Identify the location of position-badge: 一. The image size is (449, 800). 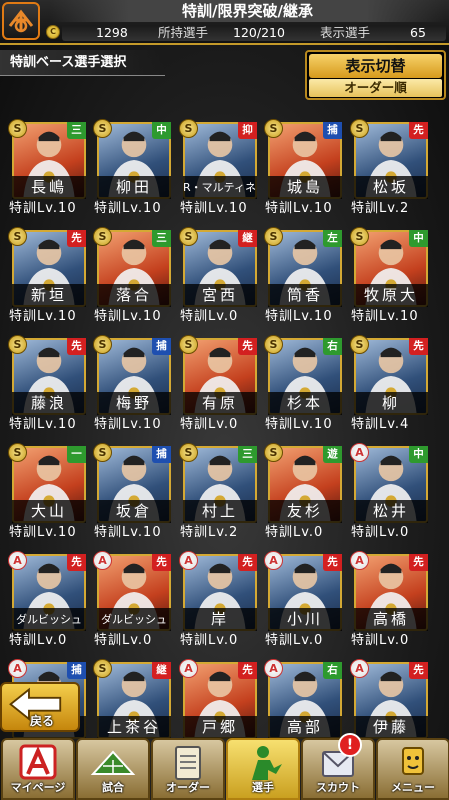
(76, 454).